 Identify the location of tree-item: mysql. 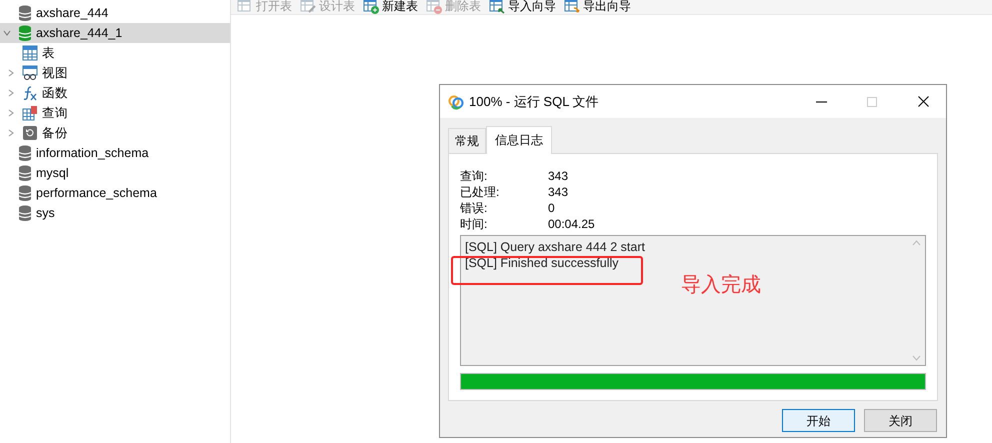
(115, 173).